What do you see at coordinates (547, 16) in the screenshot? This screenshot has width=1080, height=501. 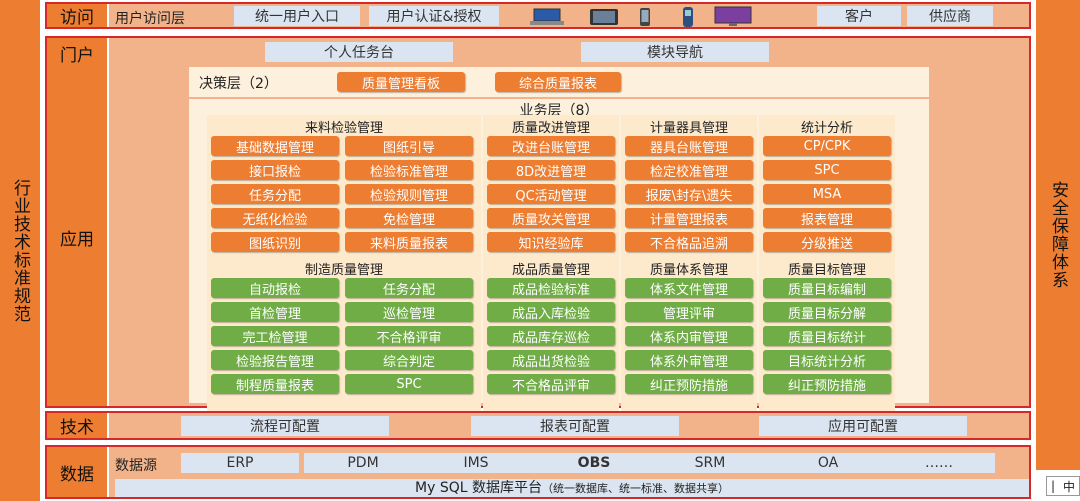 I see `laptop-icon` at bounding box center [547, 16].